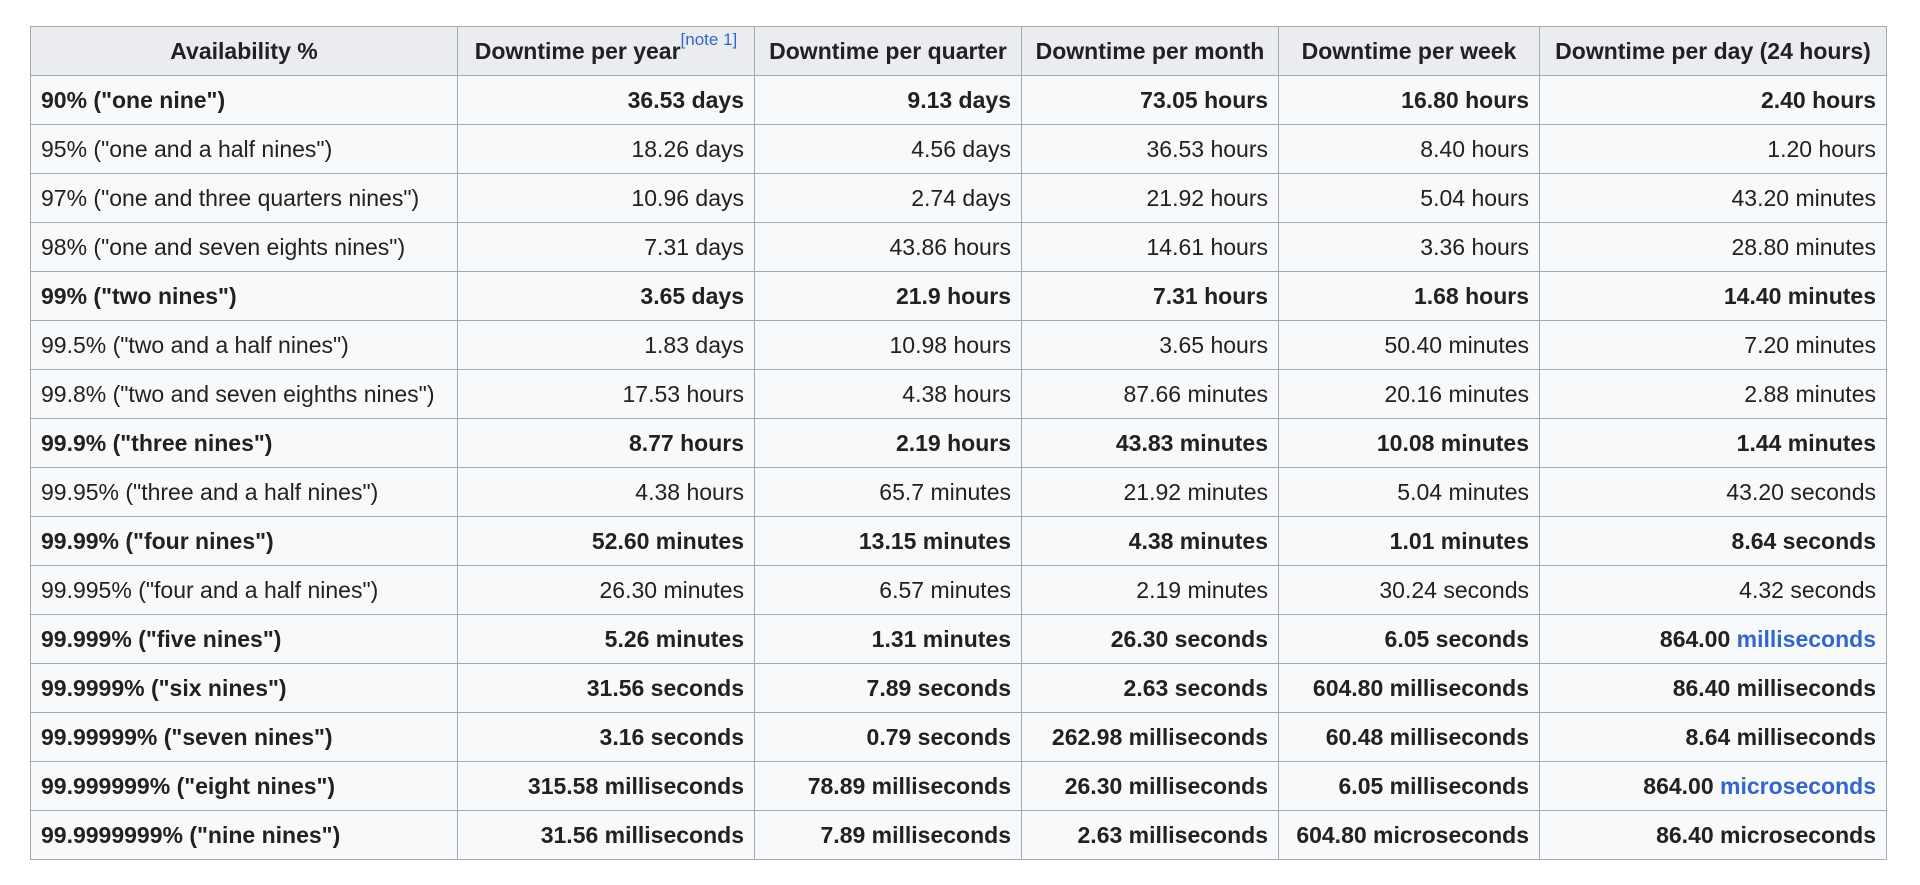 The height and width of the screenshot is (885, 1920). Describe the element at coordinates (1150, 296) in the screenshot. I see `downtime-month-cell: 7.31 hours` at that location.